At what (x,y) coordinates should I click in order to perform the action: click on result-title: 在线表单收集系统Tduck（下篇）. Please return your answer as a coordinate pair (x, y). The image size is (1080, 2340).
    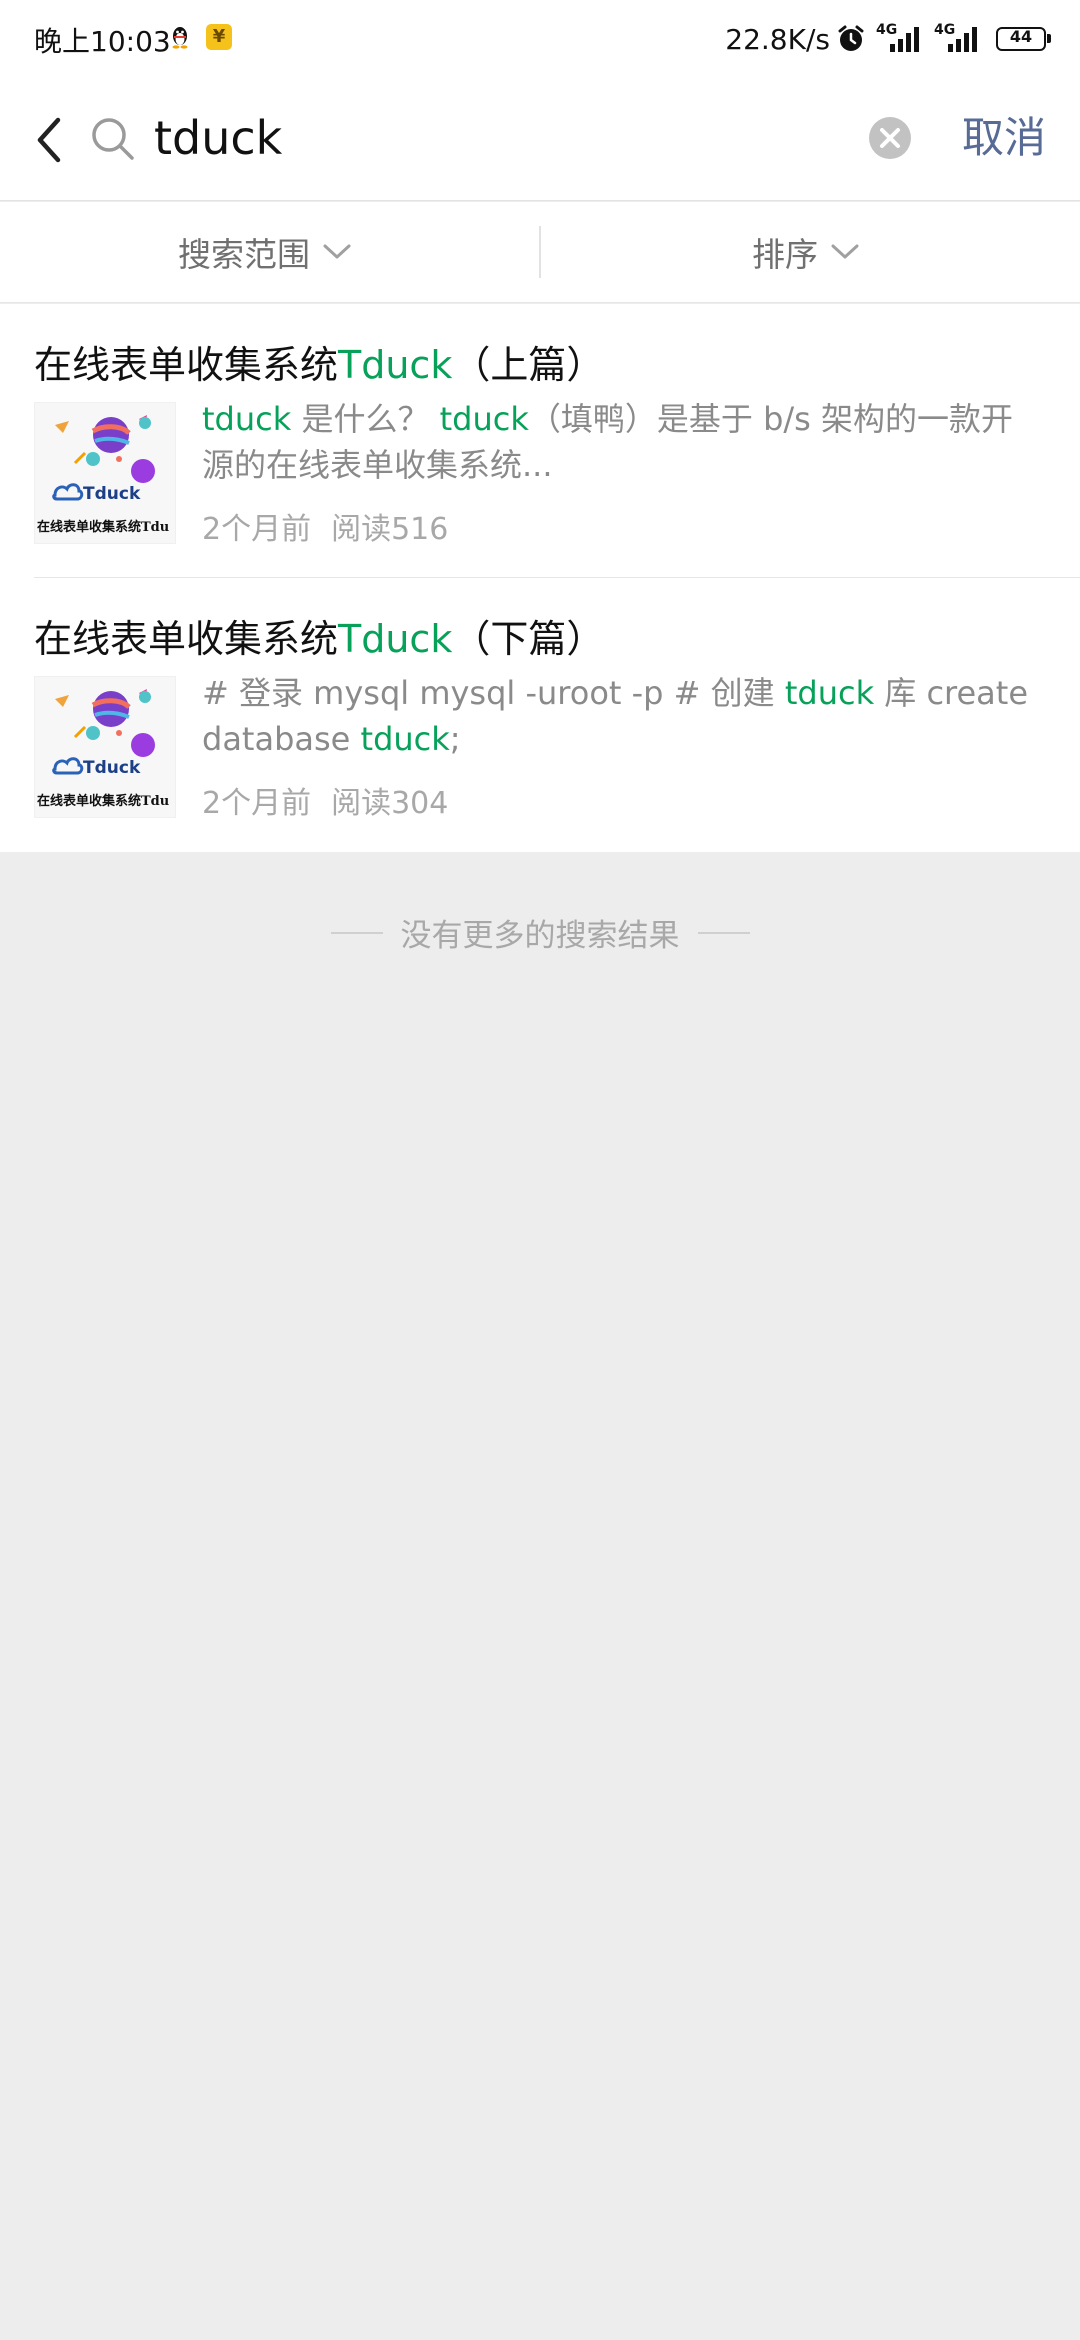
    Looking at the image, I should click on (319, 639).